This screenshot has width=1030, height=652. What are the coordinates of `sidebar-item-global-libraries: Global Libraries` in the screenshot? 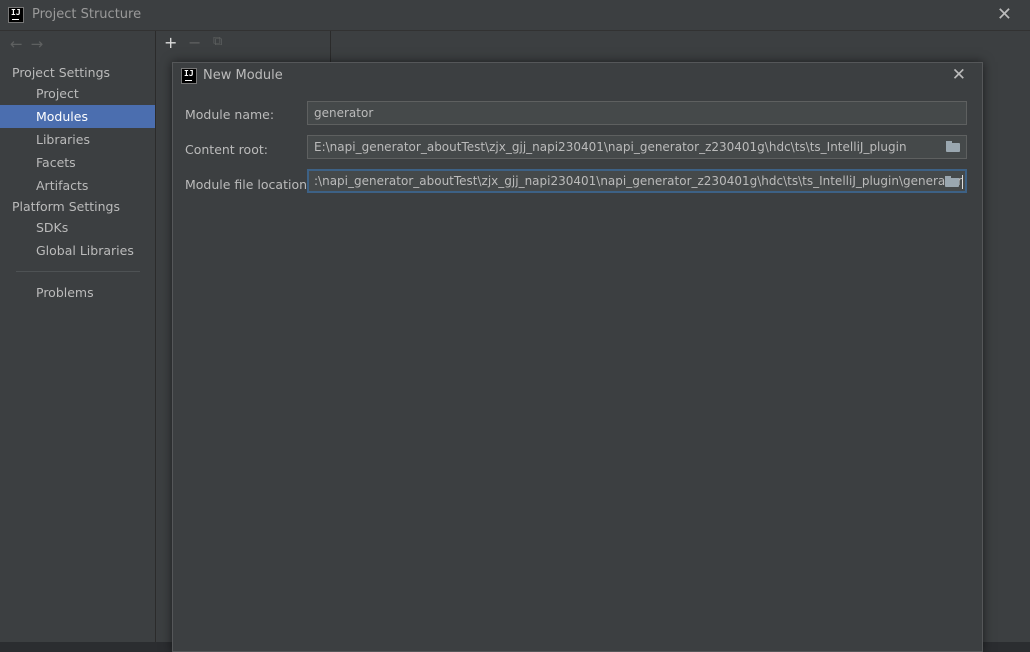 It's located at (77, 250).